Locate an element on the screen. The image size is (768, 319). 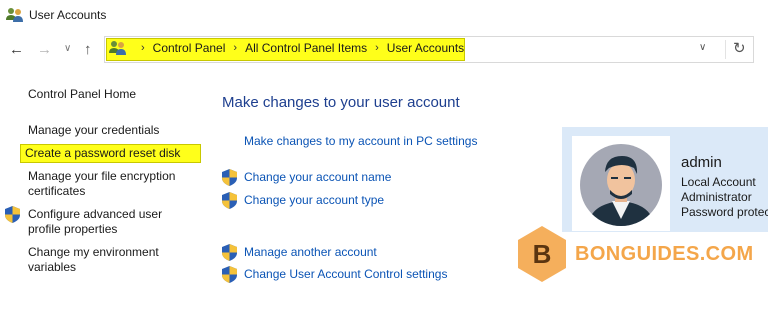
sidebar-item-environment-variables: Change my environment variables is located at coordinates (113, 260).